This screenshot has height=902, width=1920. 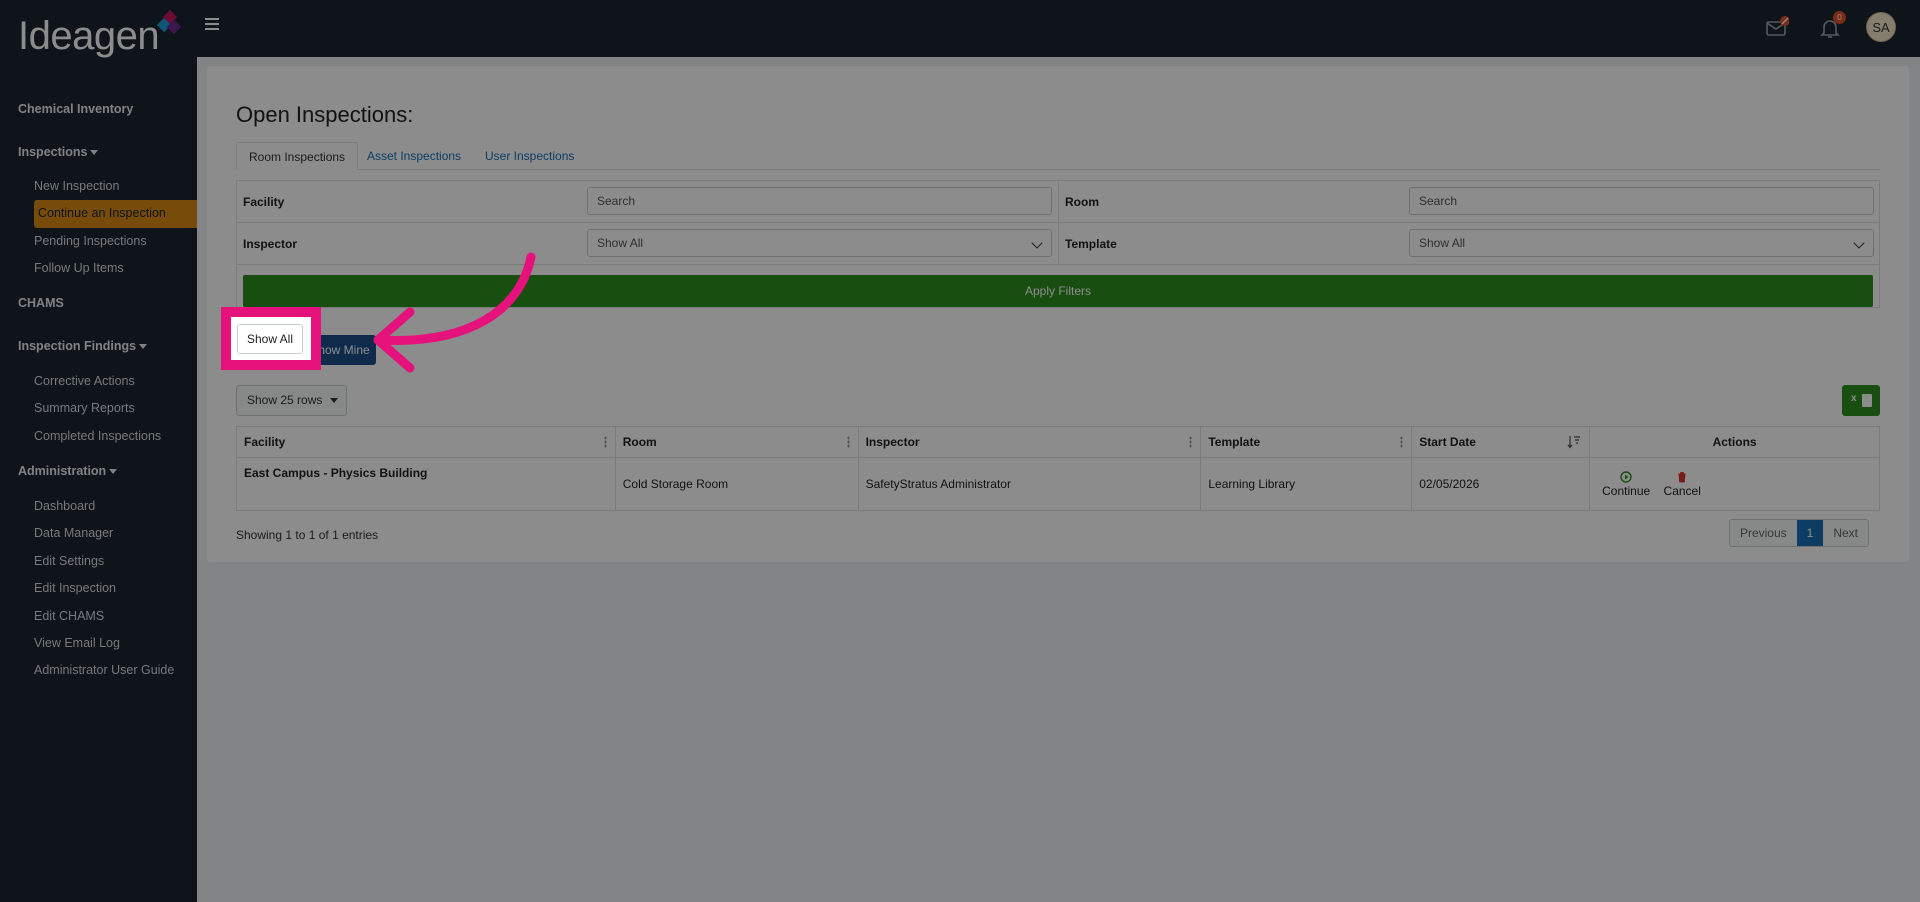 What do you see at coordinates (1234, 442) in the screenshot?
I see `header-label: Template` at bounding box center [1234, 442].